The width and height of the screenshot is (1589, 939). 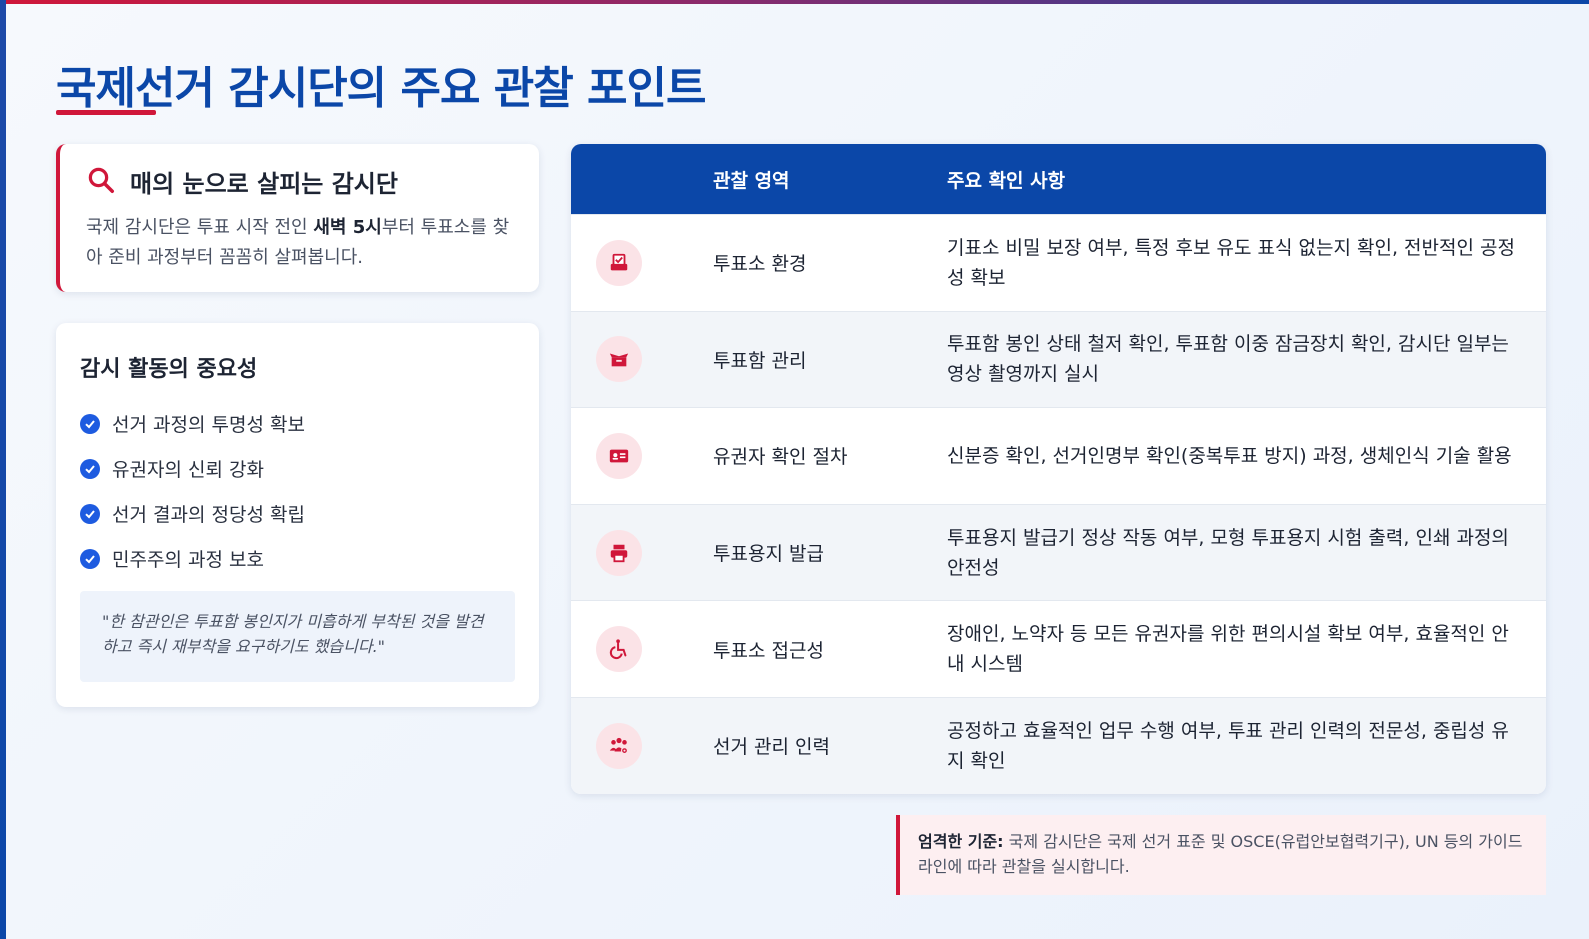 I want to click on page-title: 국제선거 감시단의 주요 관찰 포인트, so click(x=381, y=88).